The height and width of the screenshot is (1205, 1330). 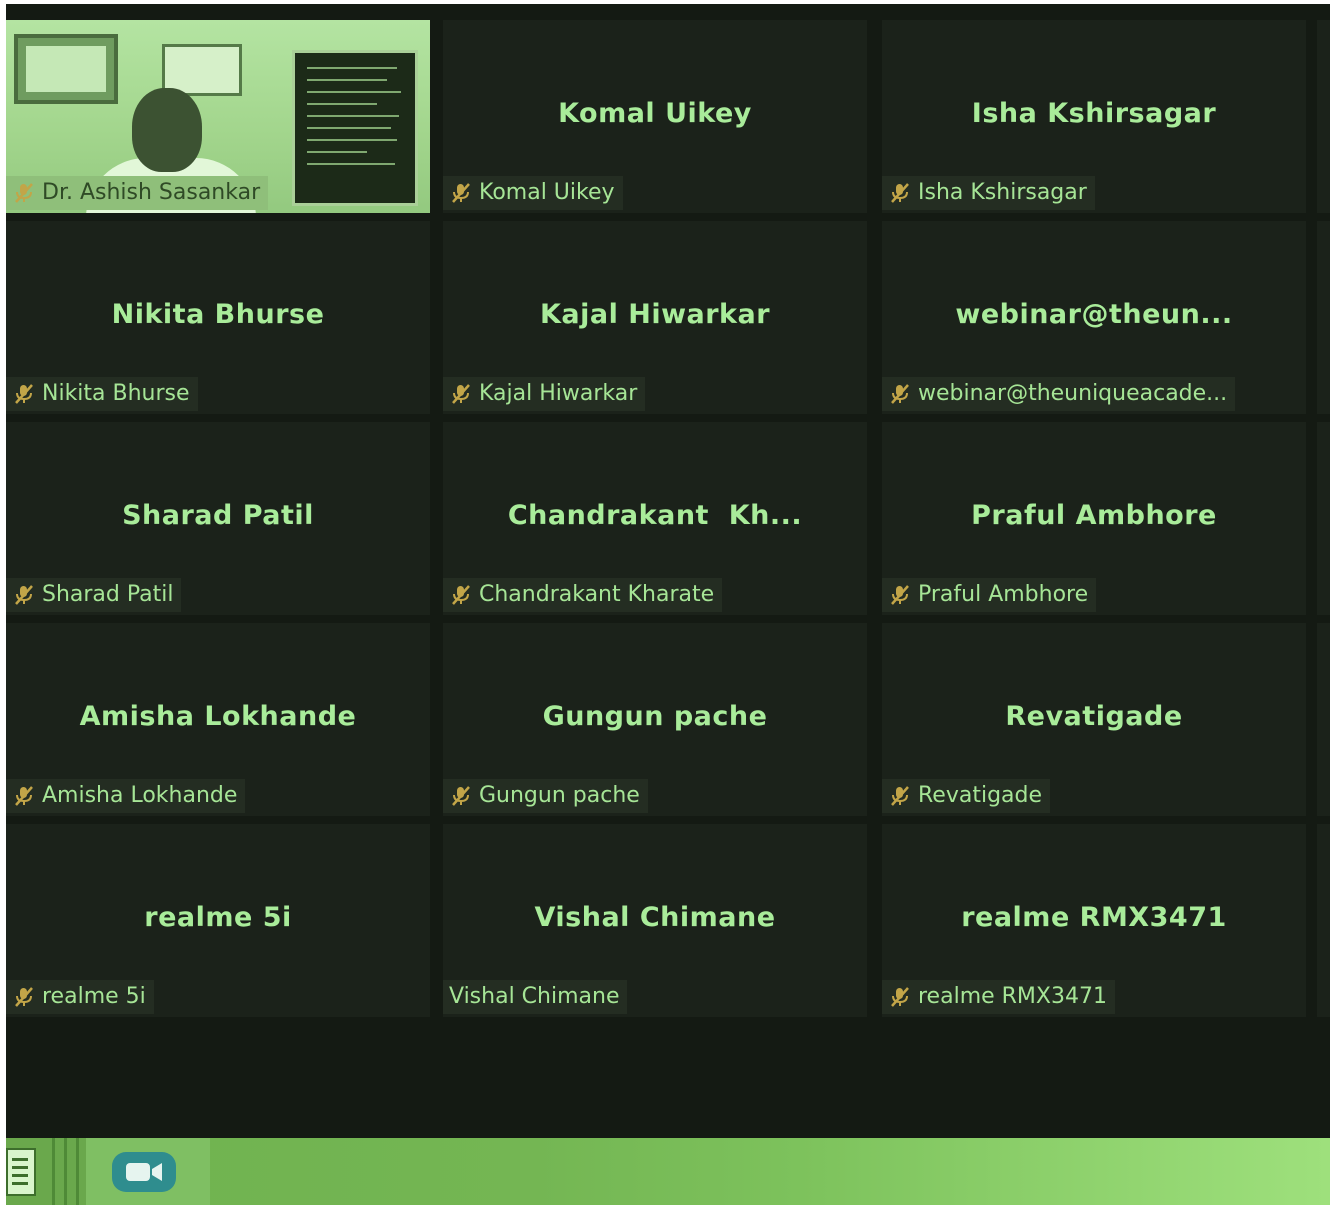 I want to click on participant-tile: Revatigade Revatigade, so click(x=1094, y=719).